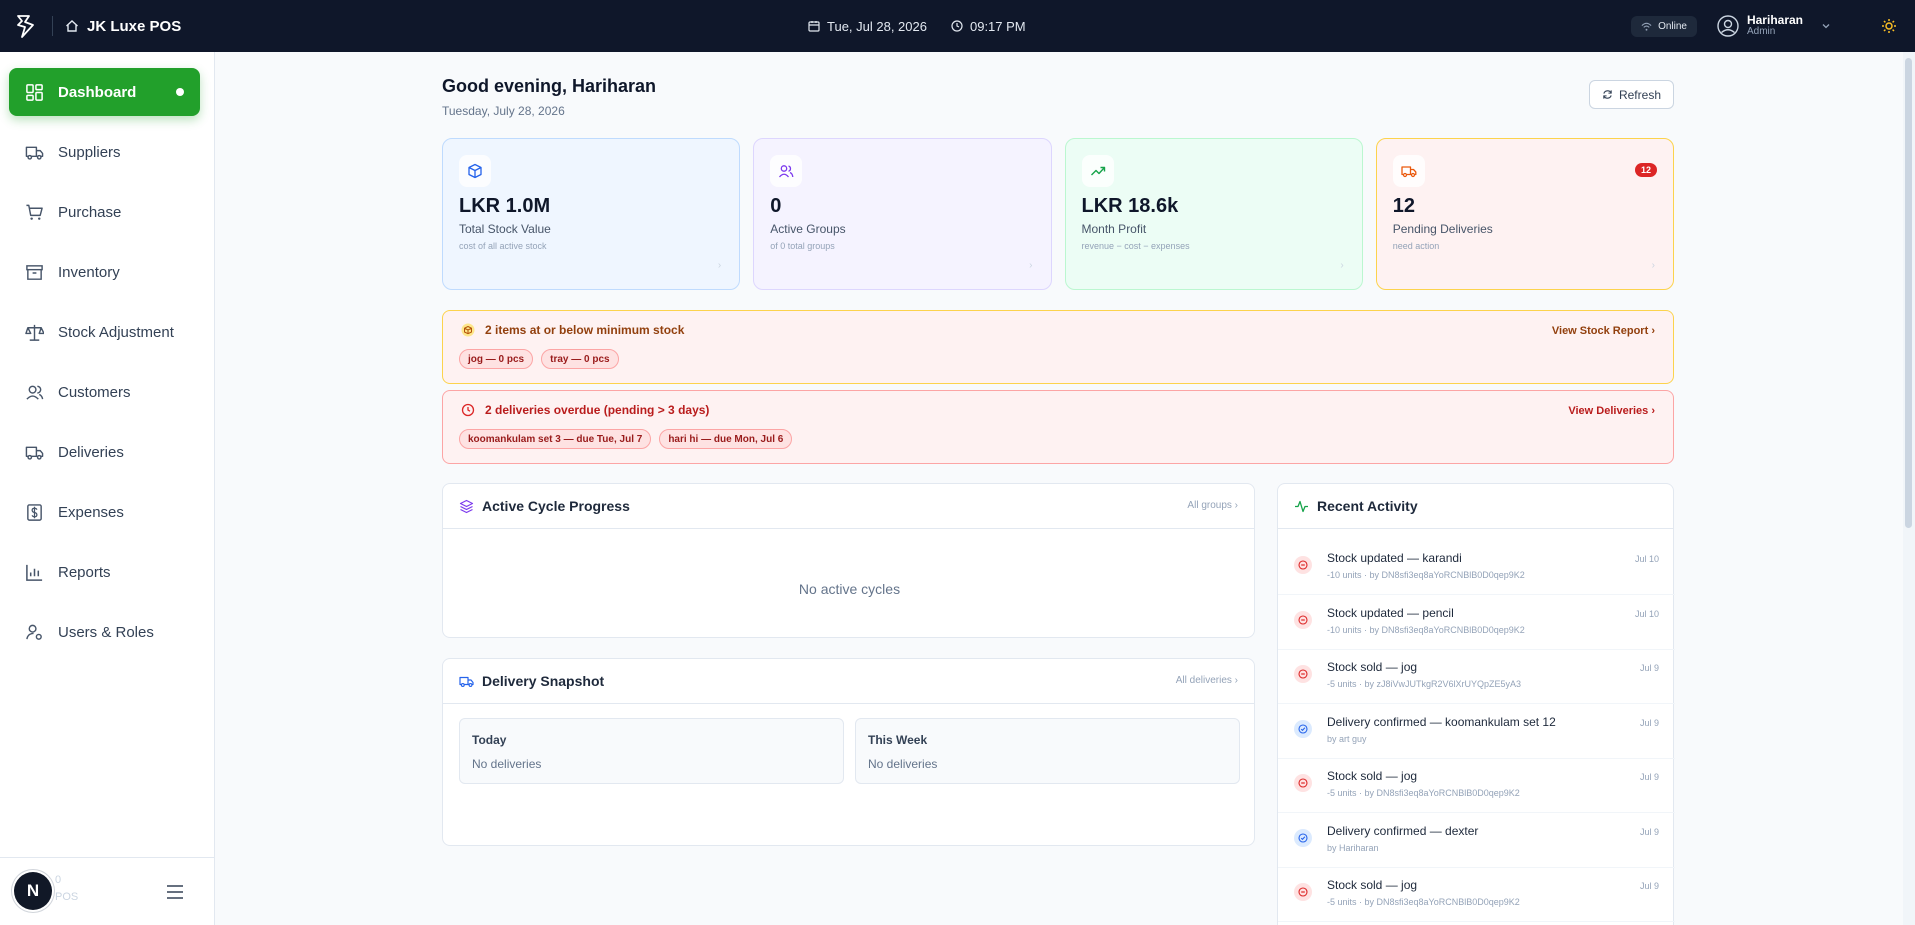  Describe the element at coordinates (466, 506) in the screenshot. I see `layers-icon` at that location.